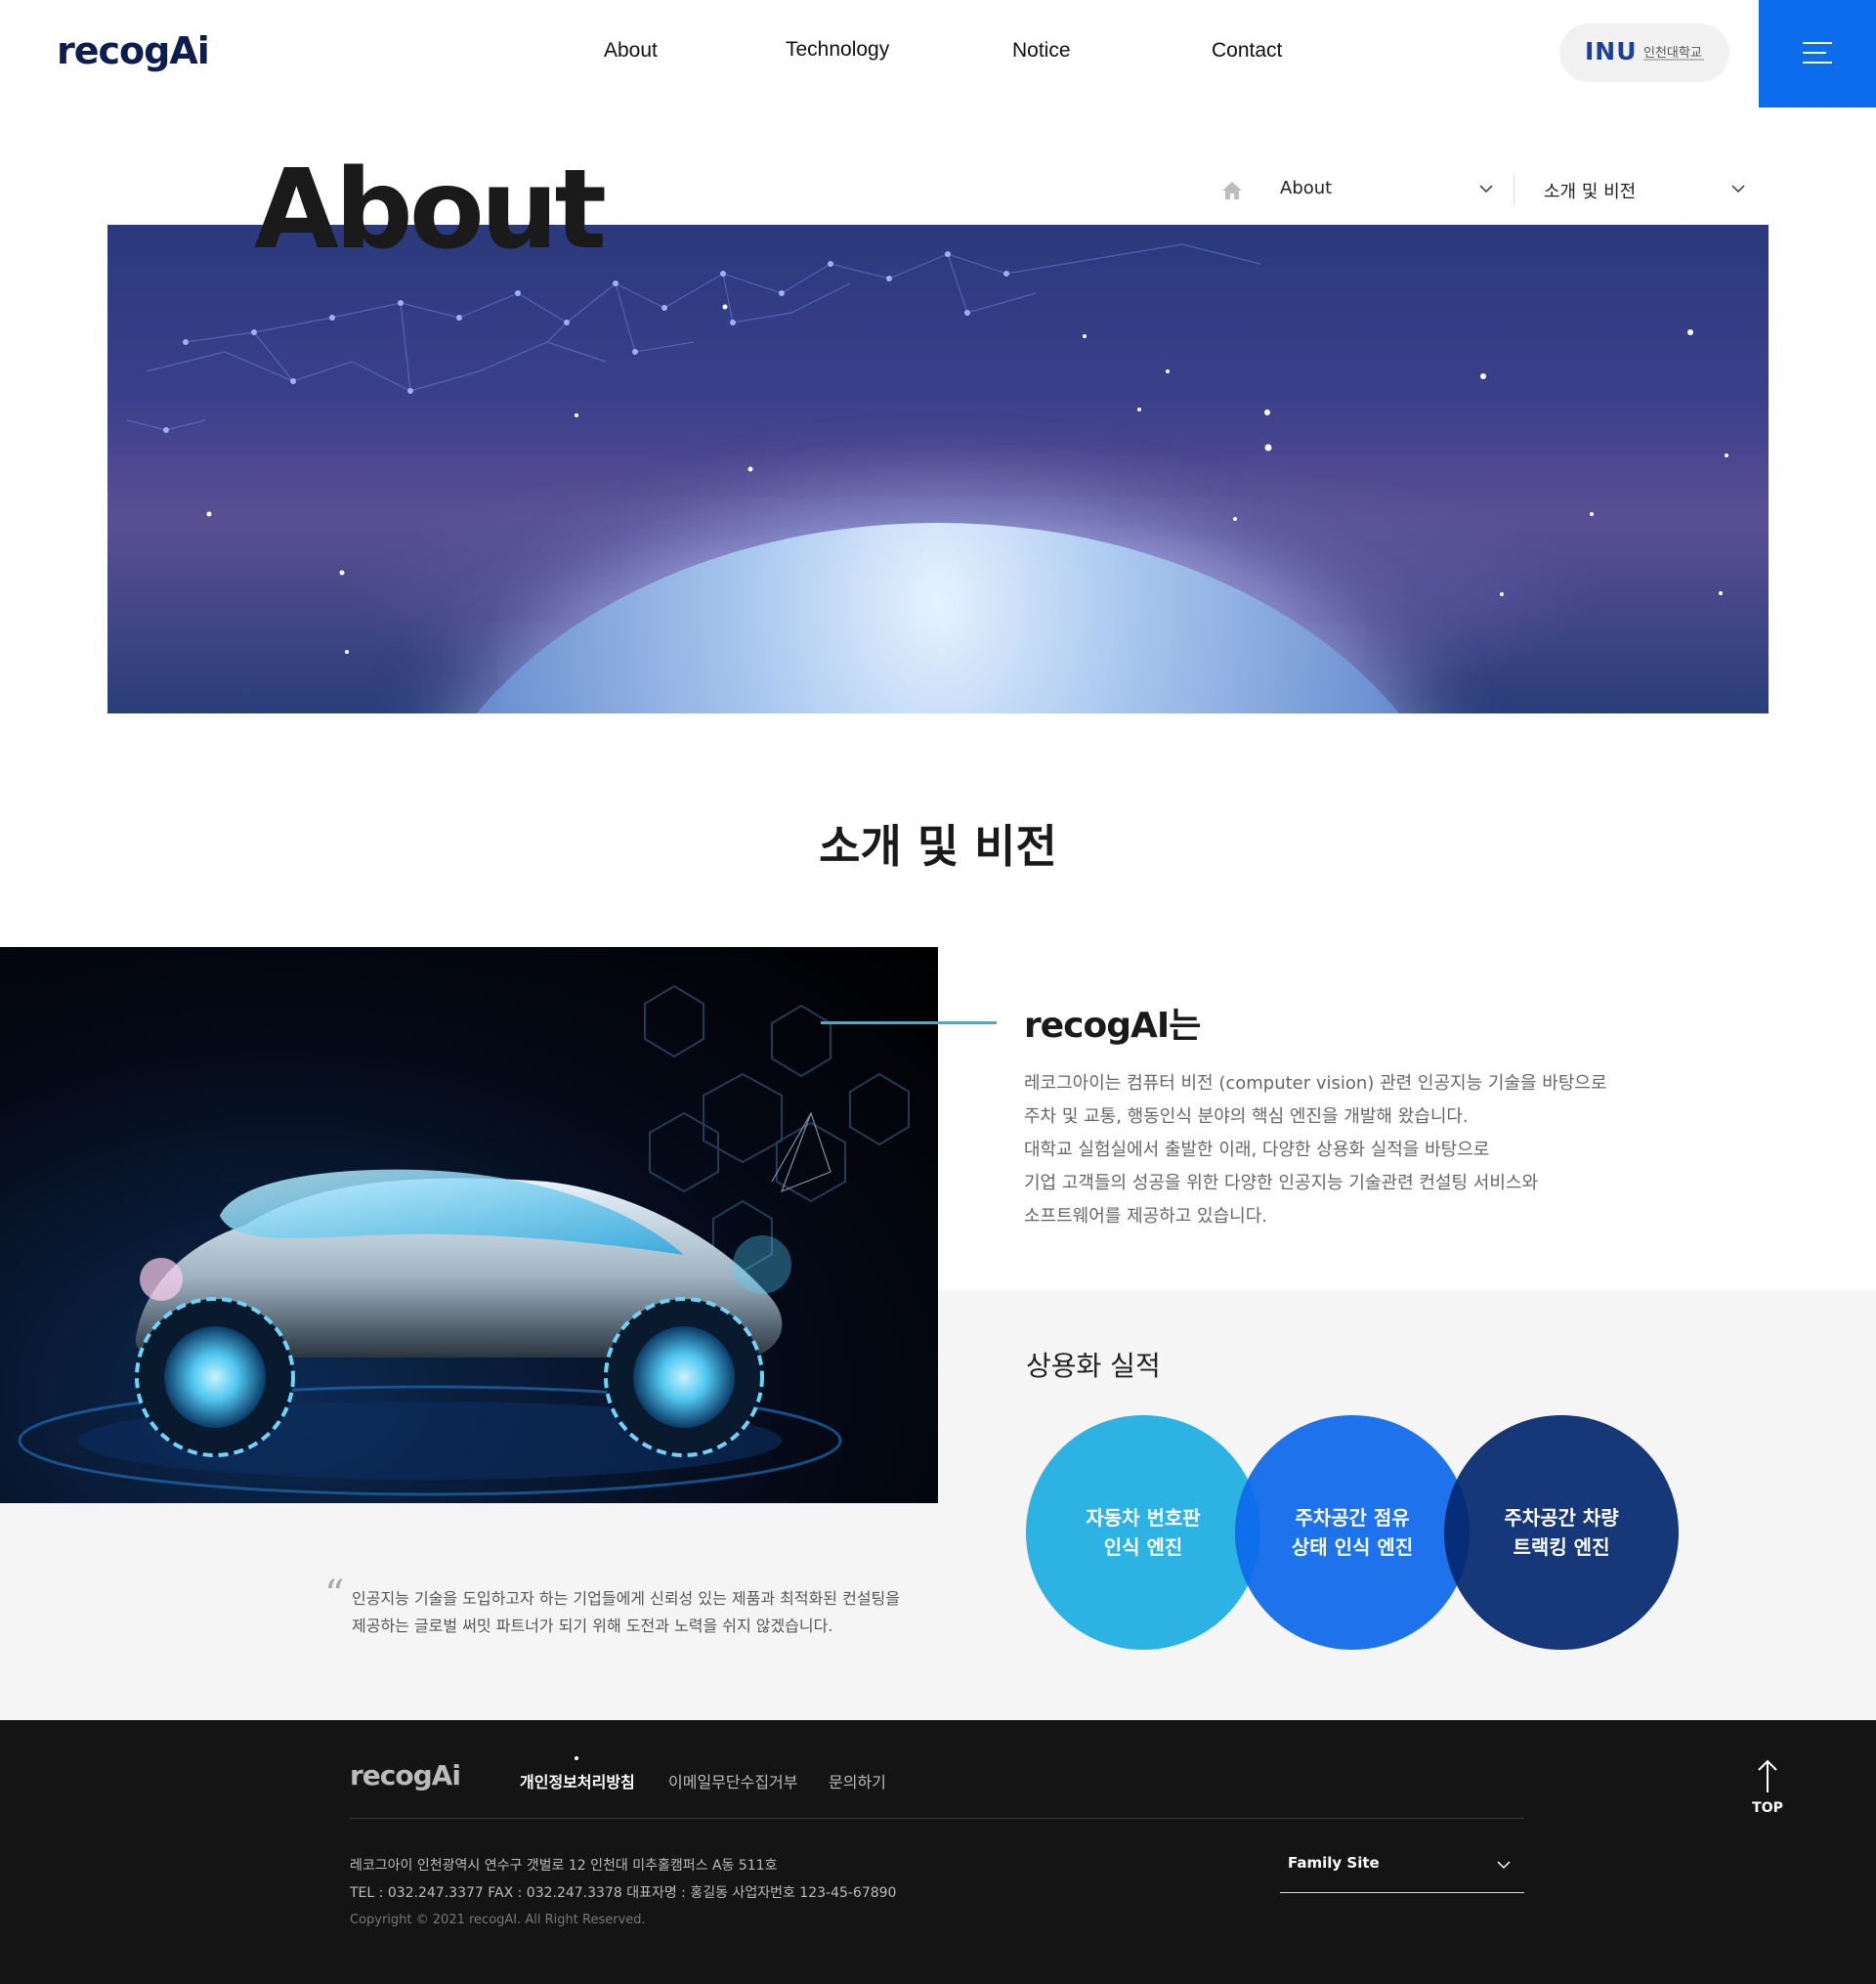  Describe the element at coordinates (1767, 1794) in the screenshot. I see `scroll-top-button: TOP` at that location.